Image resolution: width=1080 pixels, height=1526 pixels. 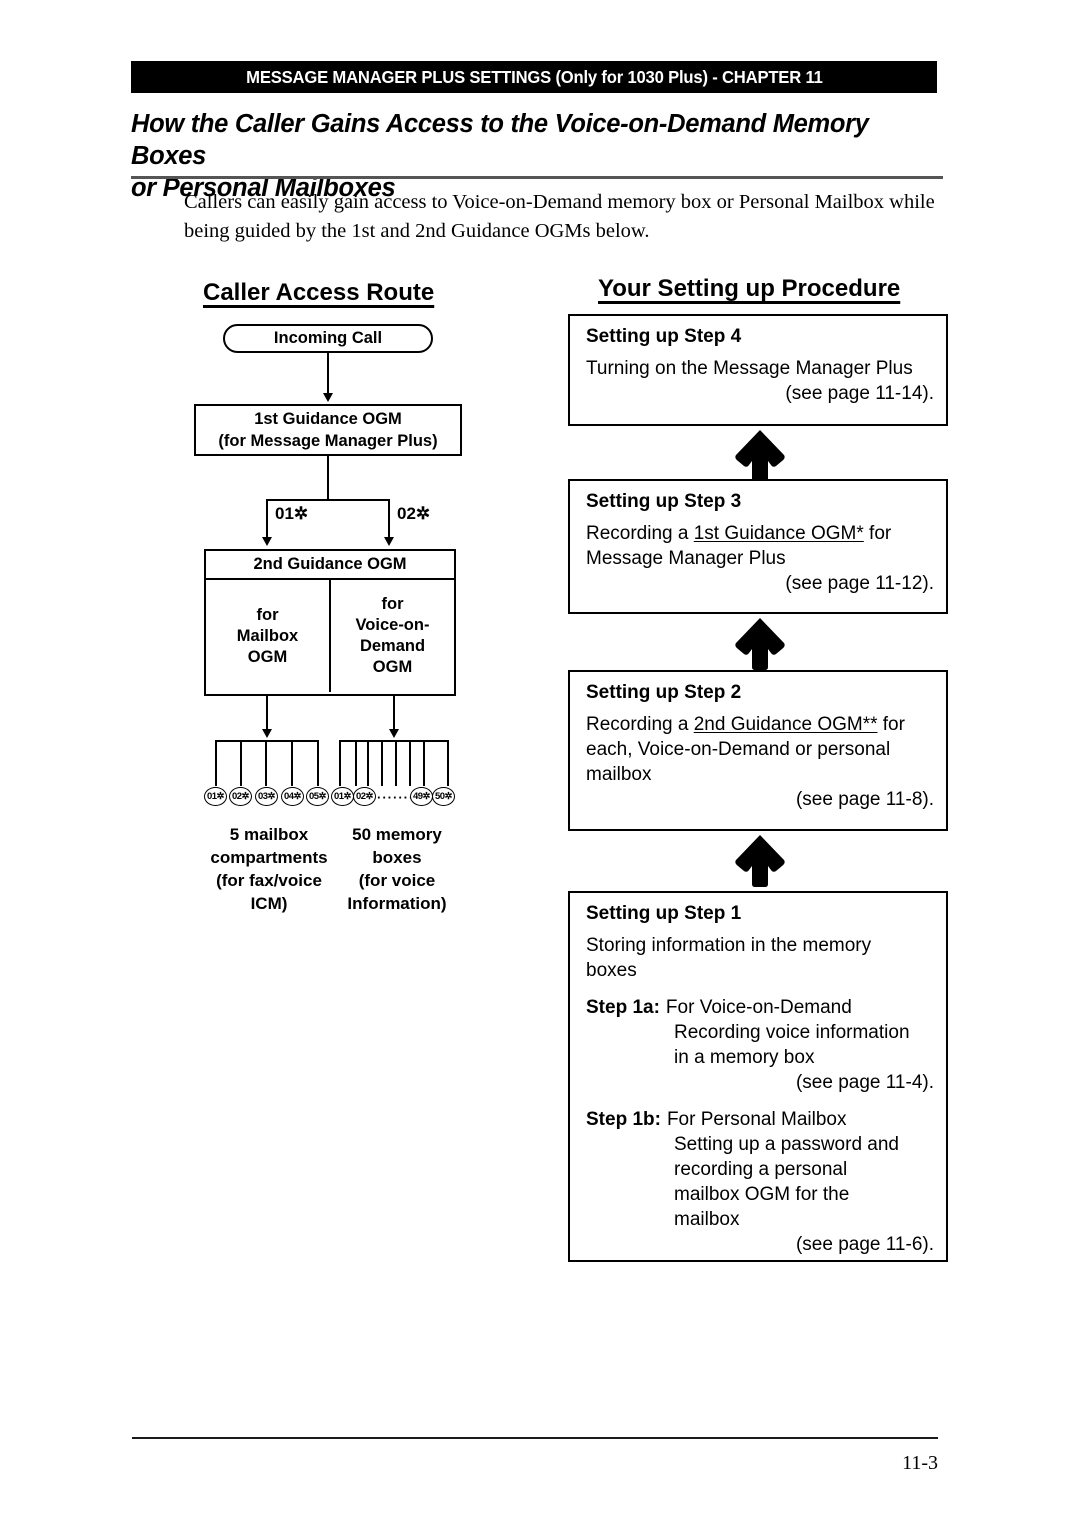 What do you see at coordinates (392, 636) in the screenshot?
I see `second-guidance-voice-on-demand-cell: for Voice-on- Demand OGM` at bounding box center [392, 636].